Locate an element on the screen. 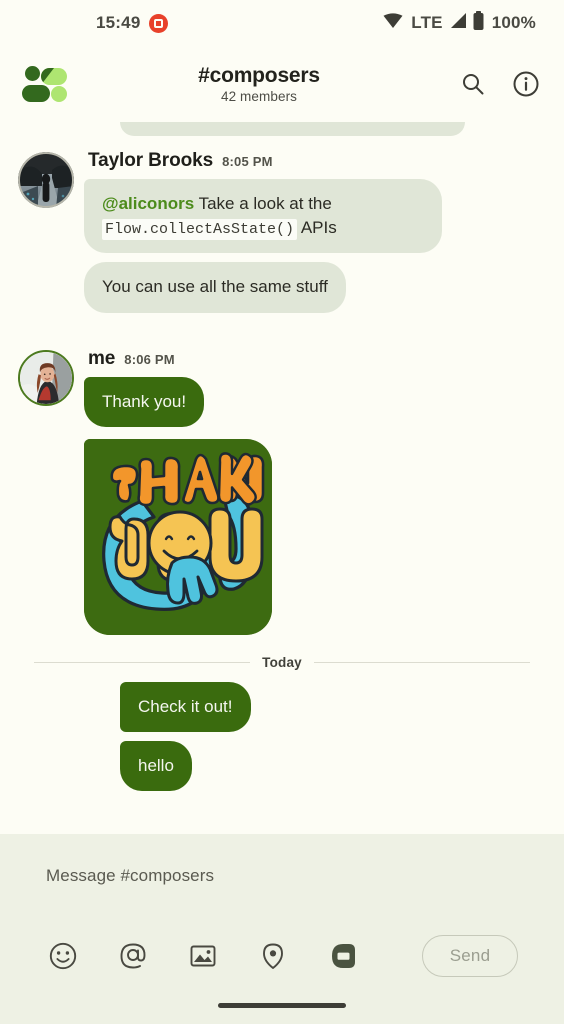 The image size is (564, 1024). me-avatar-image is located at coordinates (46, 377).